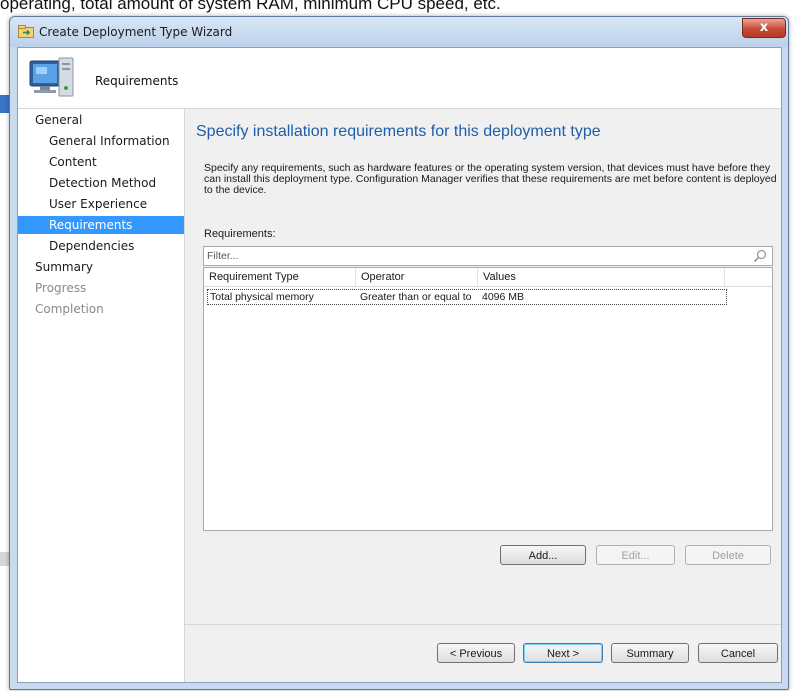 The height and width of the screenshot is (691, 794). Describe the element at coordinates (483, 624) in the screenshot. I see `footer-divider` at that location.